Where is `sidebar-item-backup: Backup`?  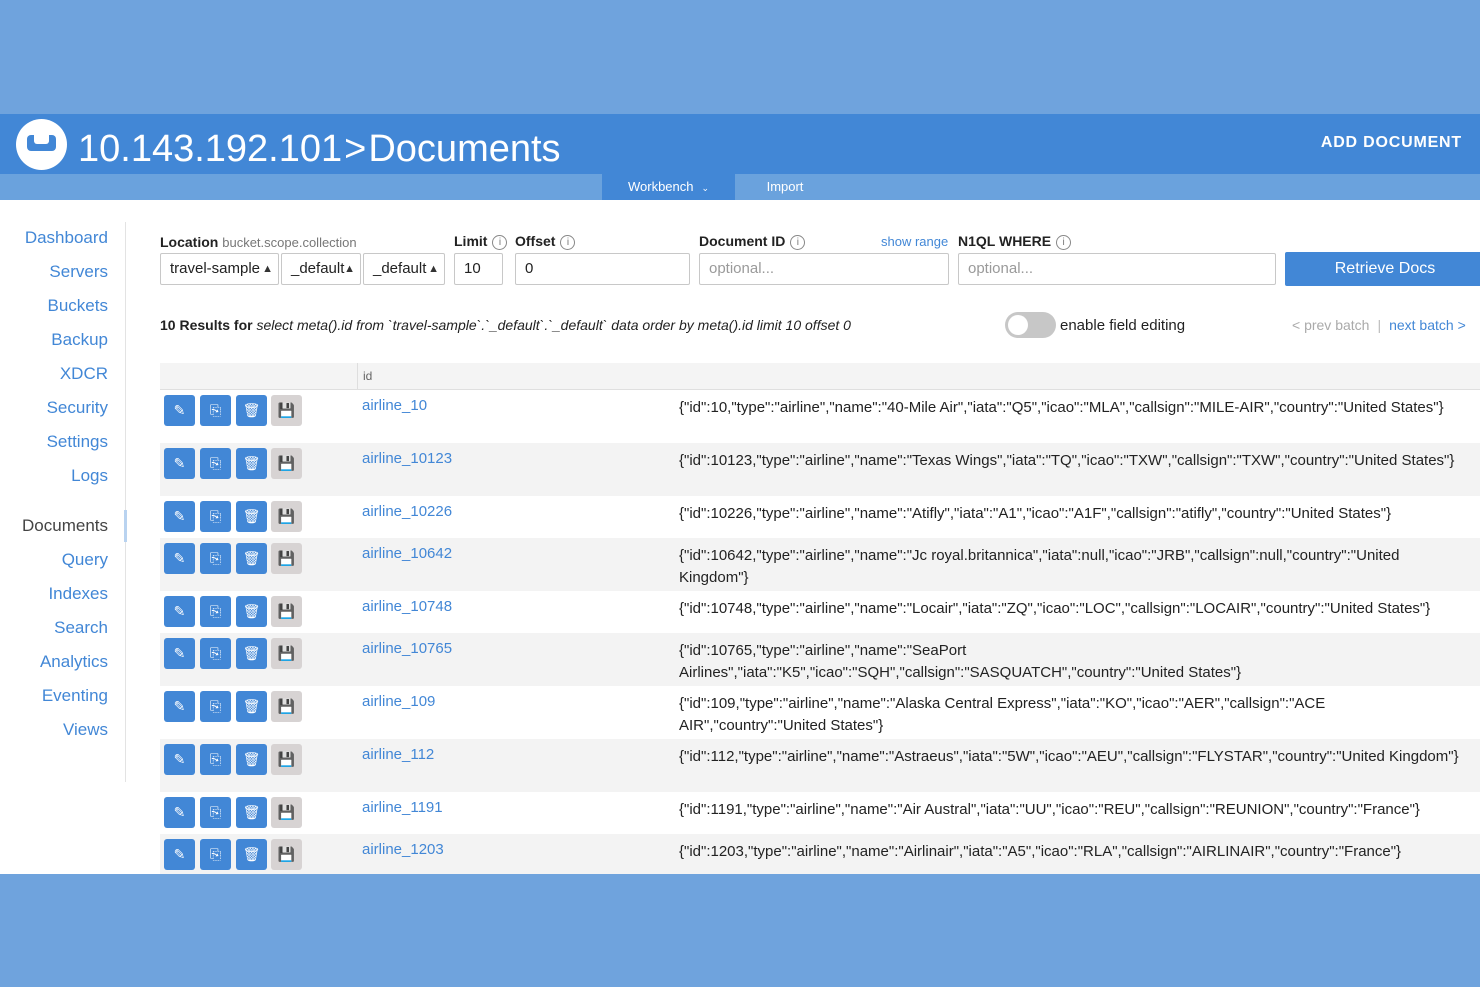
sidebar-item-backup: Backup is located at coordinates (79, 340).